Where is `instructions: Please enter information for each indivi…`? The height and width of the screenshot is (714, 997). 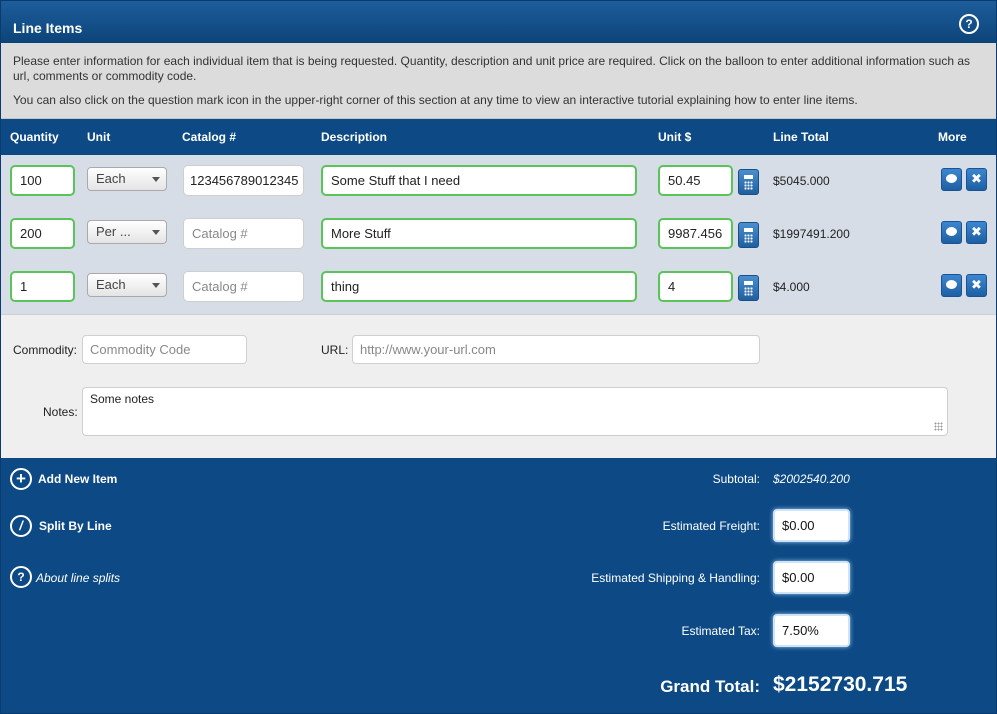
instructions: Please enter information for each indivi… is located at coordinates (498, 81).